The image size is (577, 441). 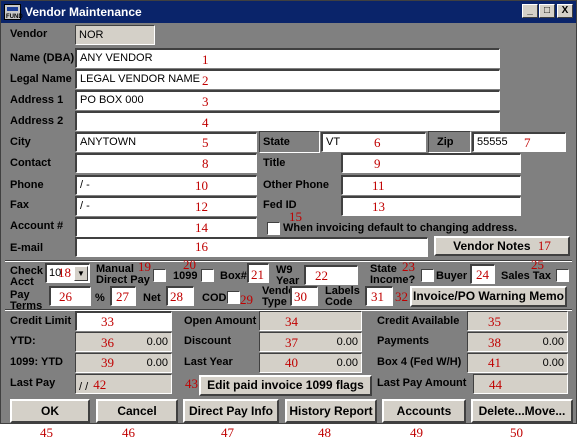 What do you see at coordinates (526, 276) in the screenshot?
I see `sales-tax-label: Sales Tax` at bounding box center [526, 276].